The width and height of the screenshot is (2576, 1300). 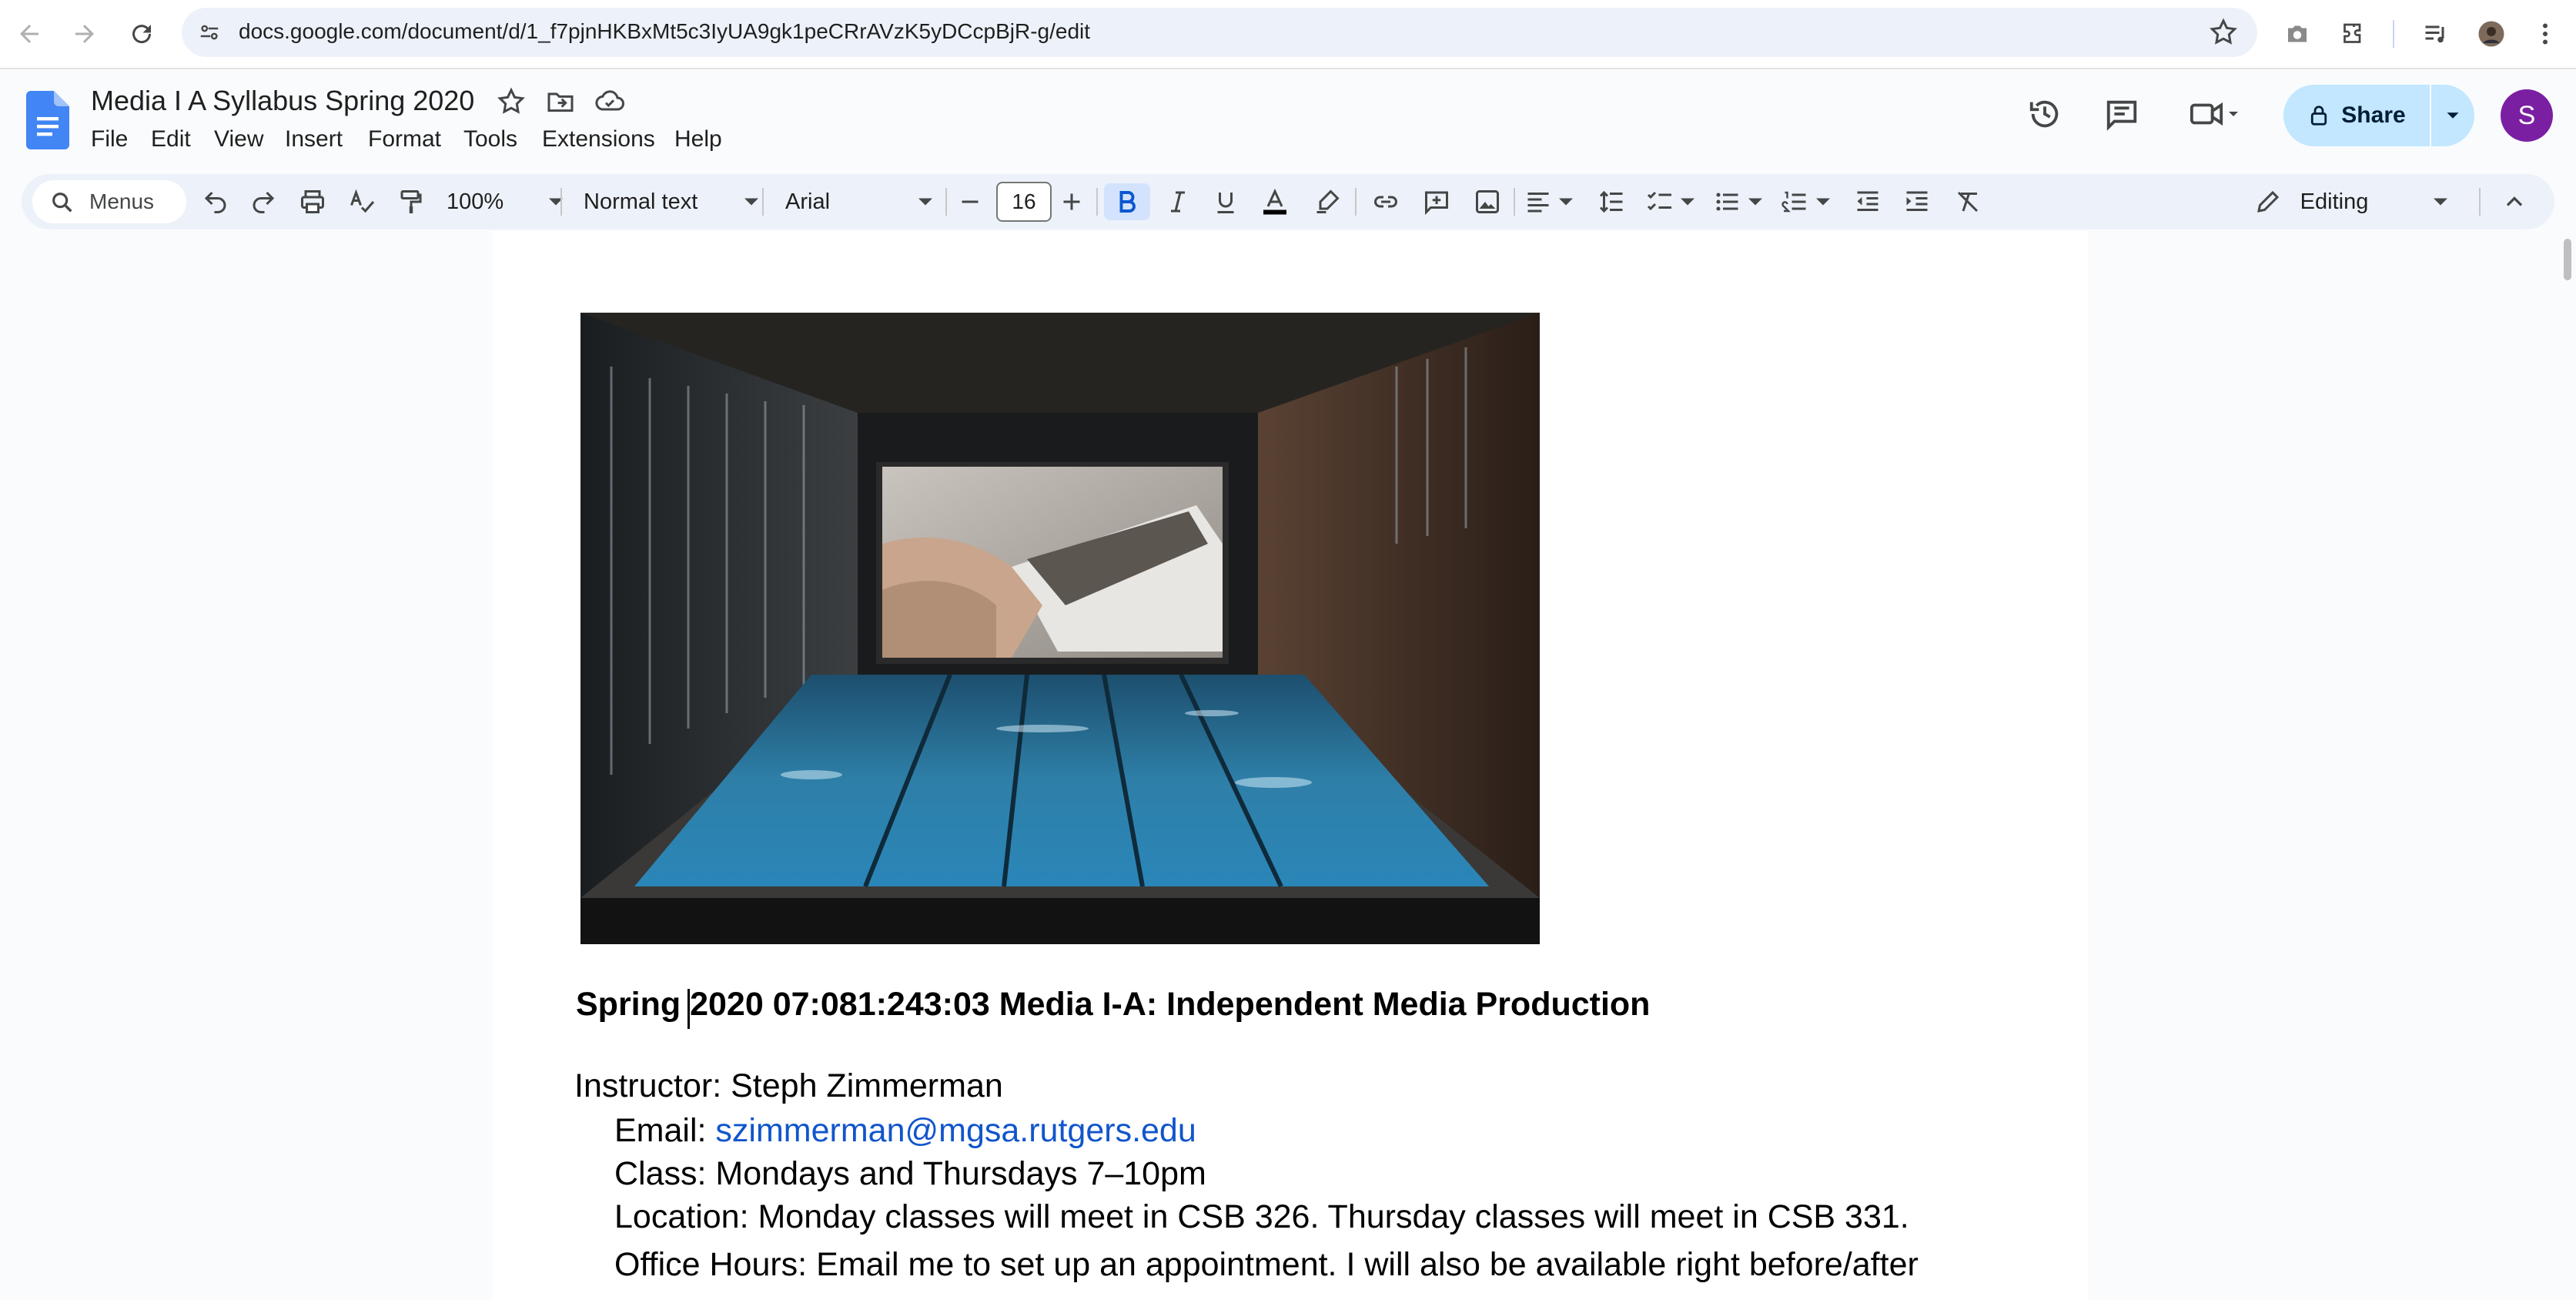 What do you see at coordinates (1742, 202) in the screenshot?
I see `bulleted-list-button` at bounding box center [1742, 202].